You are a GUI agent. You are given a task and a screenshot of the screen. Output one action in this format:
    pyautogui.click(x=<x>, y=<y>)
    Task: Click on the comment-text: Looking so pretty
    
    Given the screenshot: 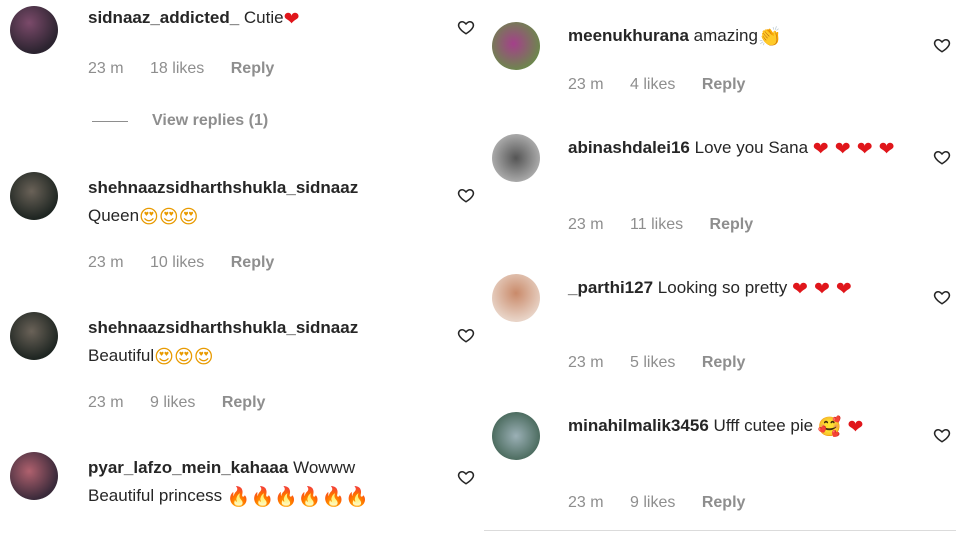 What is the action you would take?
    pyautogui.click(x=722, y=287)
    